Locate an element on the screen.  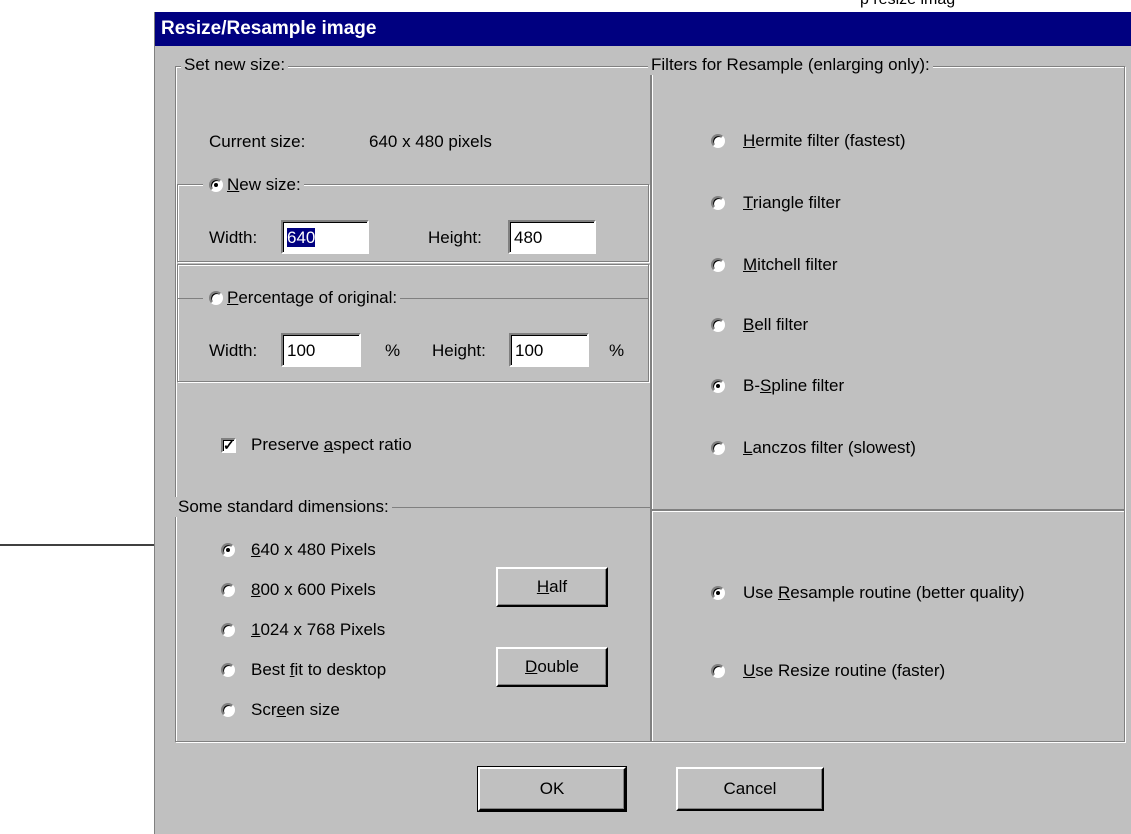
double-button: Double is located at coordinates (552, 667).